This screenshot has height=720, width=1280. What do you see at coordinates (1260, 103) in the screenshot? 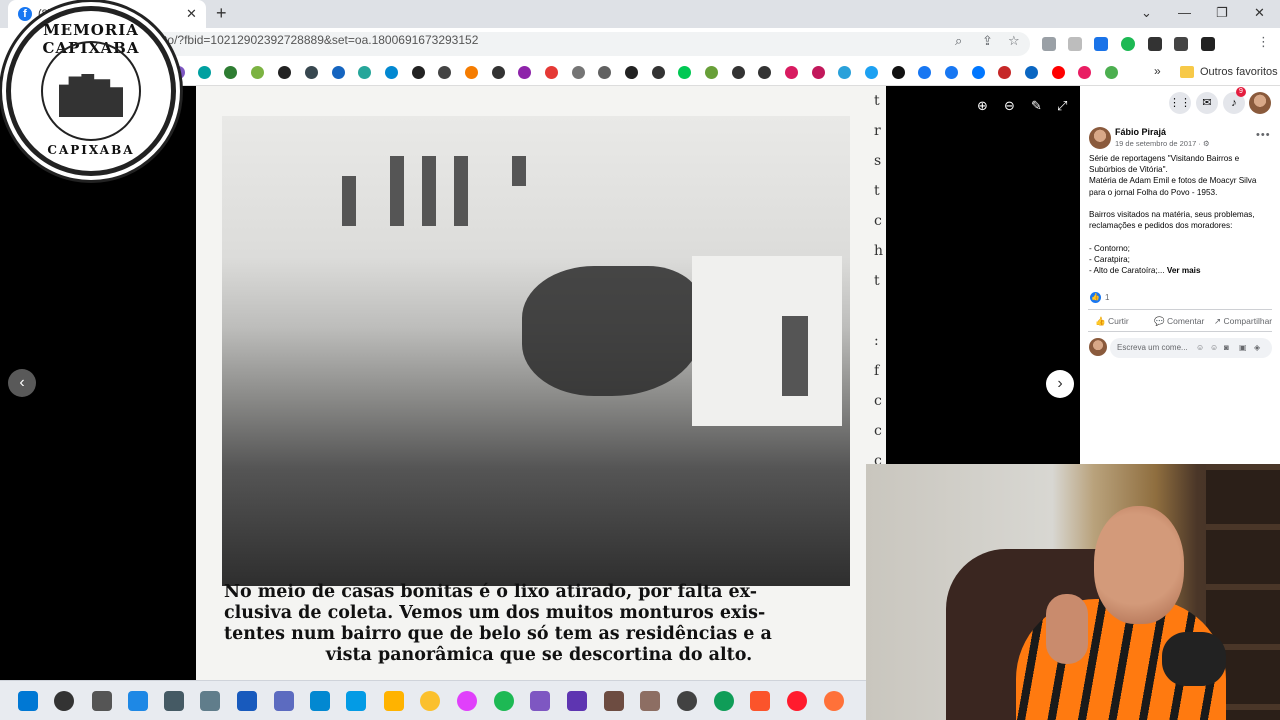
I see `account-avatar` at bounding box center [1260, 103].